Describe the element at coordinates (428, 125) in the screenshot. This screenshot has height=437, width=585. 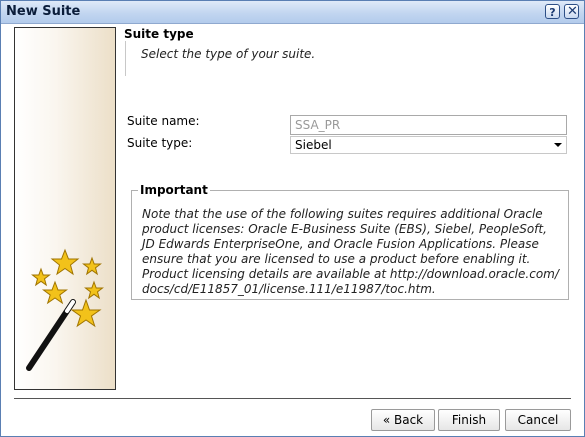
I see `suite-name-input: SSA_PR` at that location.